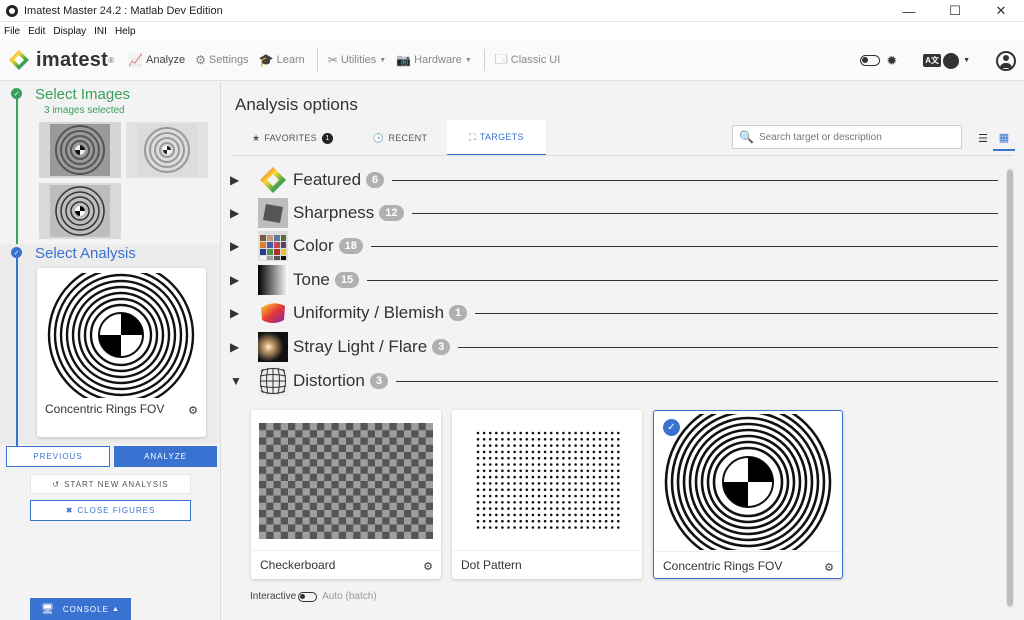 The image size is (1024, 620). Describe the element at coordinates (434, 60) in the screenshot. I see `hardware-menu-button: 📷 Hardware ▼` at that location.